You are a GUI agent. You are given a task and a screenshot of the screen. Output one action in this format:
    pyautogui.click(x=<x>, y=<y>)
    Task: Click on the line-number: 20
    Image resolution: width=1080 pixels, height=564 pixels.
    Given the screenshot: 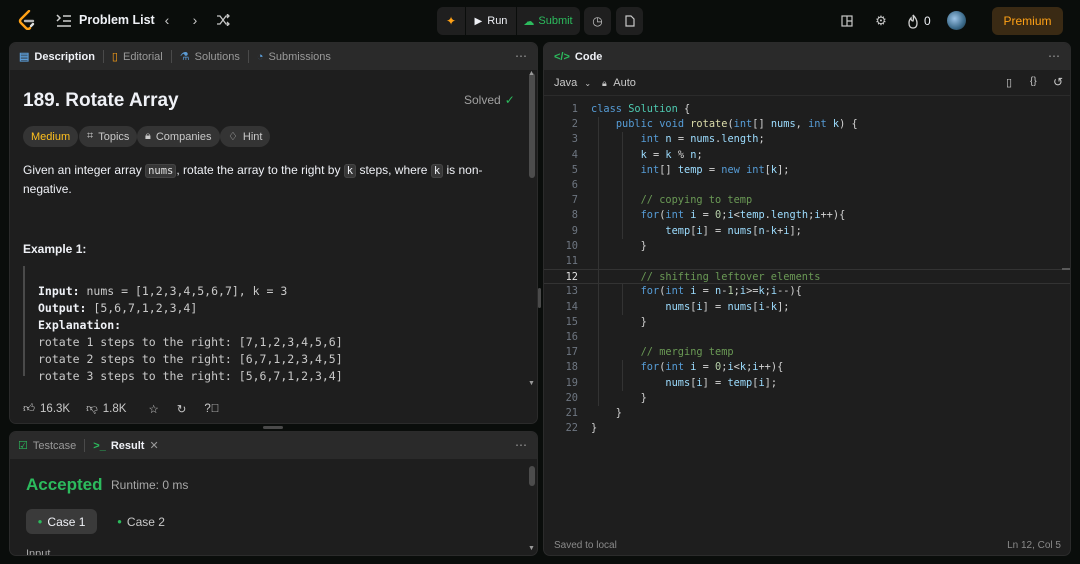 What is the action you would take?
    pyautogui.click(x=571, y=397)
    